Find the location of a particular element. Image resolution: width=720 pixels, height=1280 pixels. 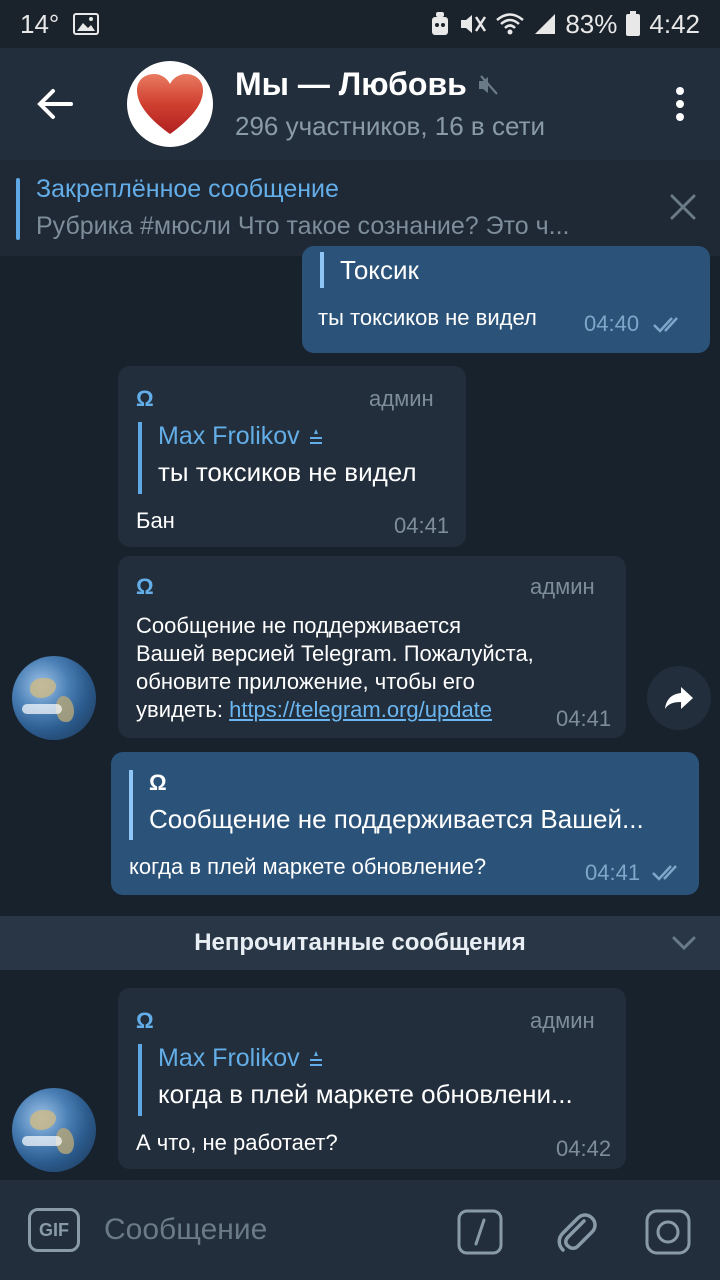

chat-title: Мы — Любовь is located at coordinates (351, 84).